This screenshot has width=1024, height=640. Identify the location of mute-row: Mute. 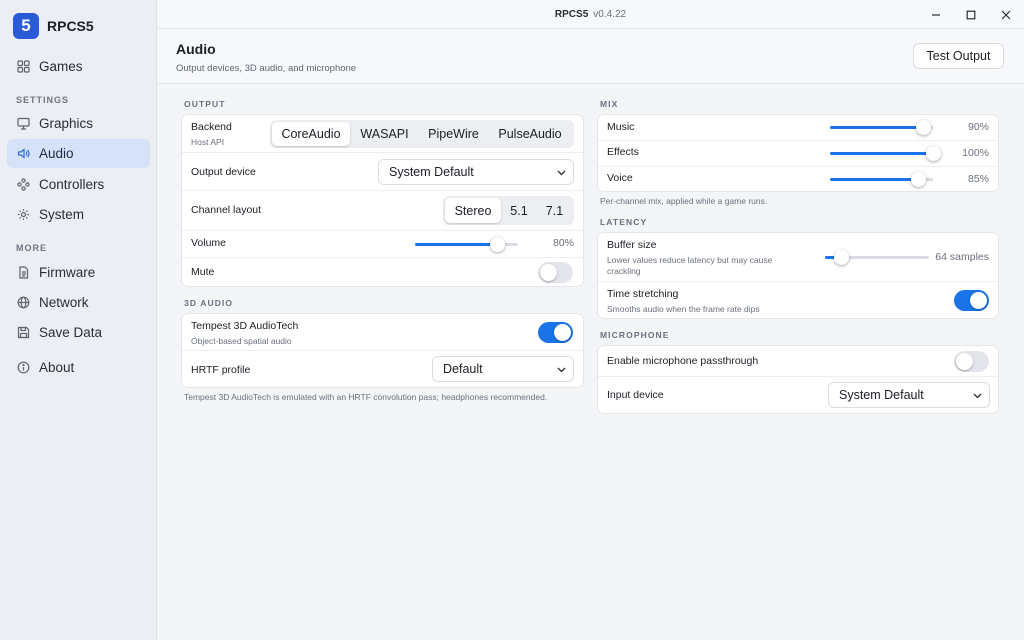
(382, 272).